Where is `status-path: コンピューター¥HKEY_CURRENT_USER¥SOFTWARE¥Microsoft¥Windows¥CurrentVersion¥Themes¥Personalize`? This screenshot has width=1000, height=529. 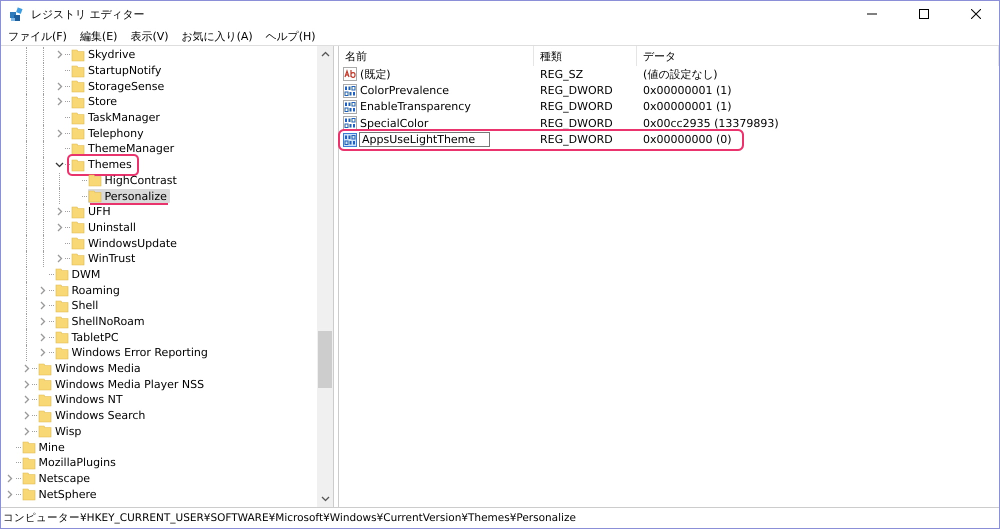 status-path: コンピューター¥HKEY_CURRENT_USER¥SOFTWARE¥Microsoft¥Windows¥CurrentVersion¥Themes¥Personalize is located at coordinates (289, 518).